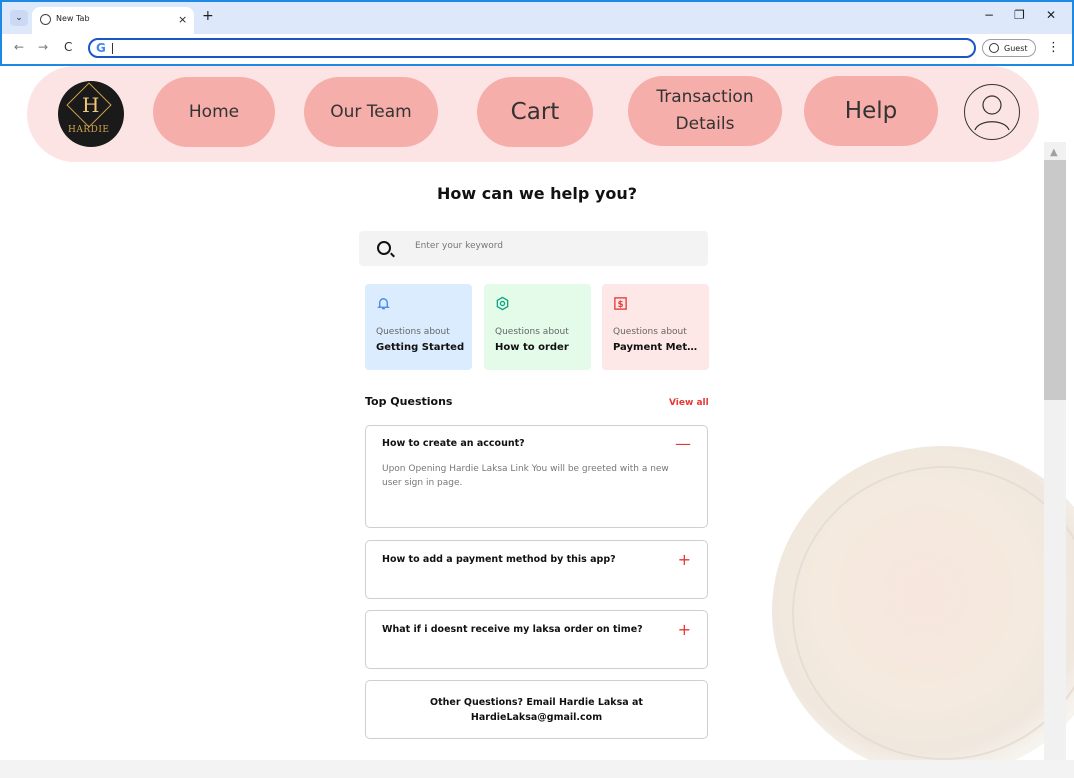  What do you see at coordinates (371, 112) in the screenshot?
I see `nav-our-team-button: Our Team` at bounding box center [371, 112].